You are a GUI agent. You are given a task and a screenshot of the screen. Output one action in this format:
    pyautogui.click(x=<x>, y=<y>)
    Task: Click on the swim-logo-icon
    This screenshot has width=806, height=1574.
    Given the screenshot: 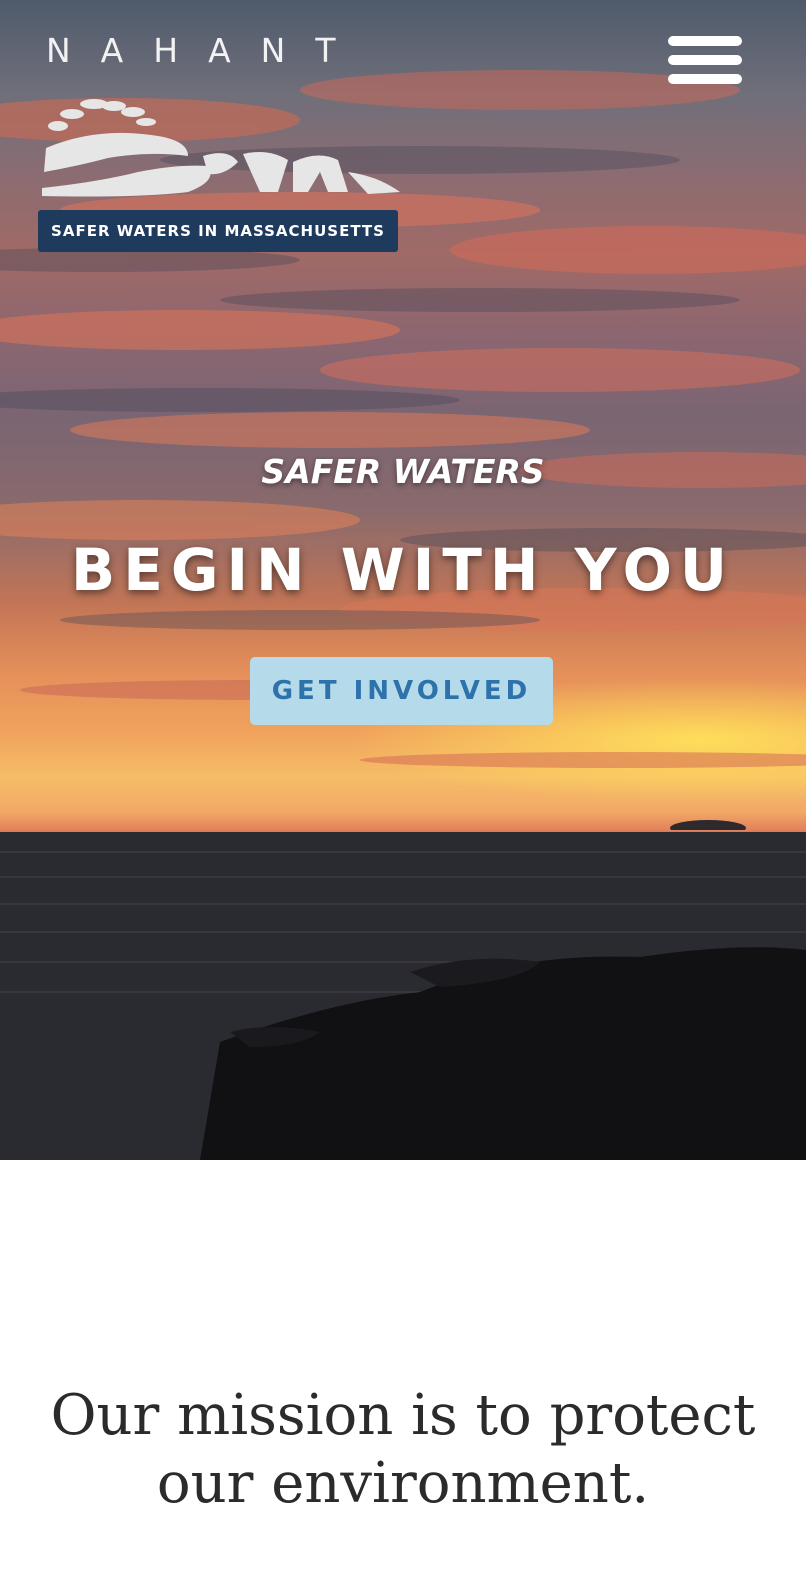 What is the action you would take?
    pyautogui.click(x=221, y=148)
    